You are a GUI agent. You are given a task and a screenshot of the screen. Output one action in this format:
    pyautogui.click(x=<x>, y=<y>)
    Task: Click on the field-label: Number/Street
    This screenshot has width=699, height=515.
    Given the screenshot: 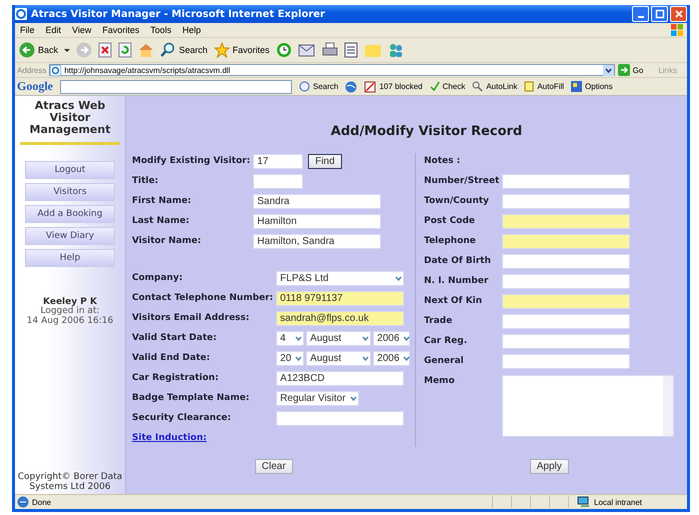 What is the action you would take?
    pyautogui.click(x=462, y=181)
    